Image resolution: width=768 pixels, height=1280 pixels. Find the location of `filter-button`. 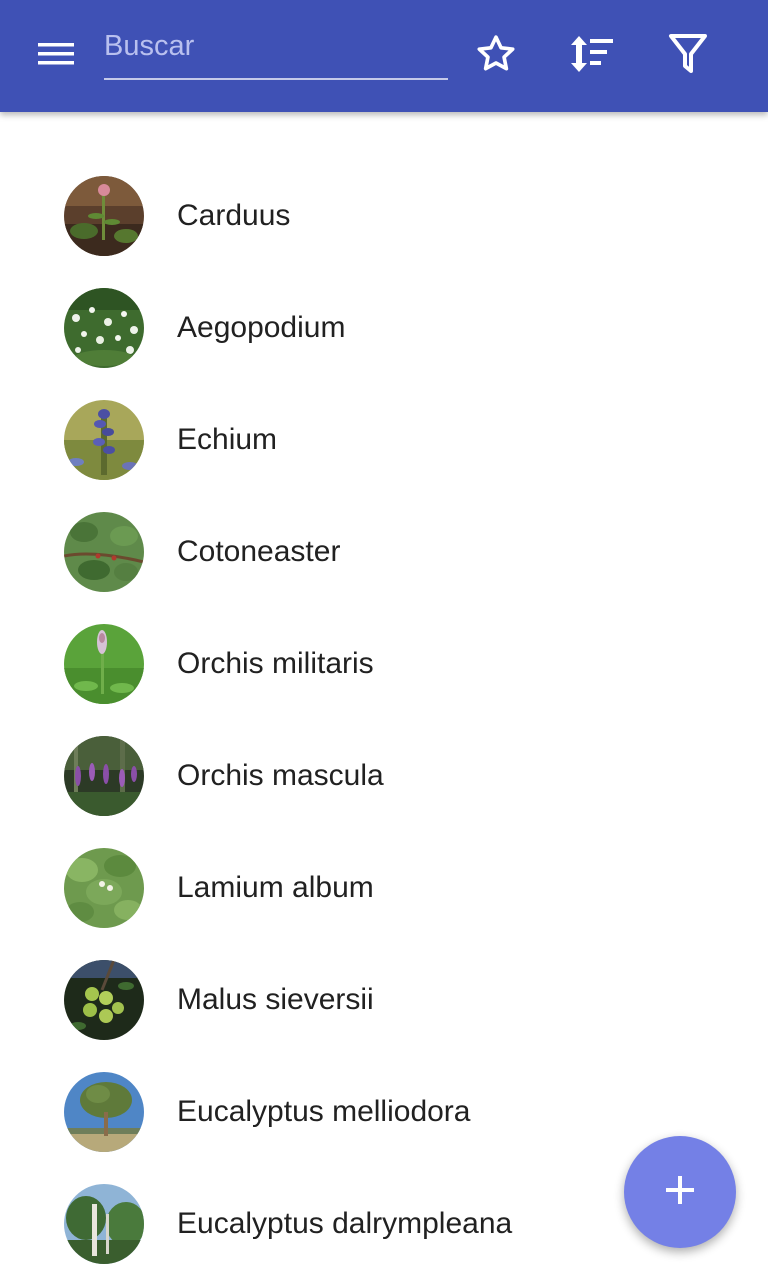

filter-button is located at coordinates (688, 56).